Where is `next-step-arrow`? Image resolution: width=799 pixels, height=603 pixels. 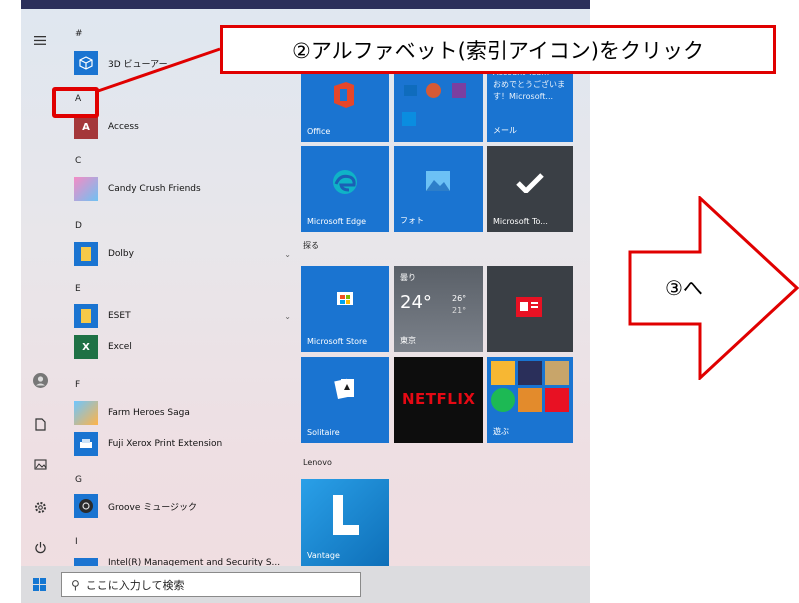 next-step-arrow is located at coordinates (713, 288).